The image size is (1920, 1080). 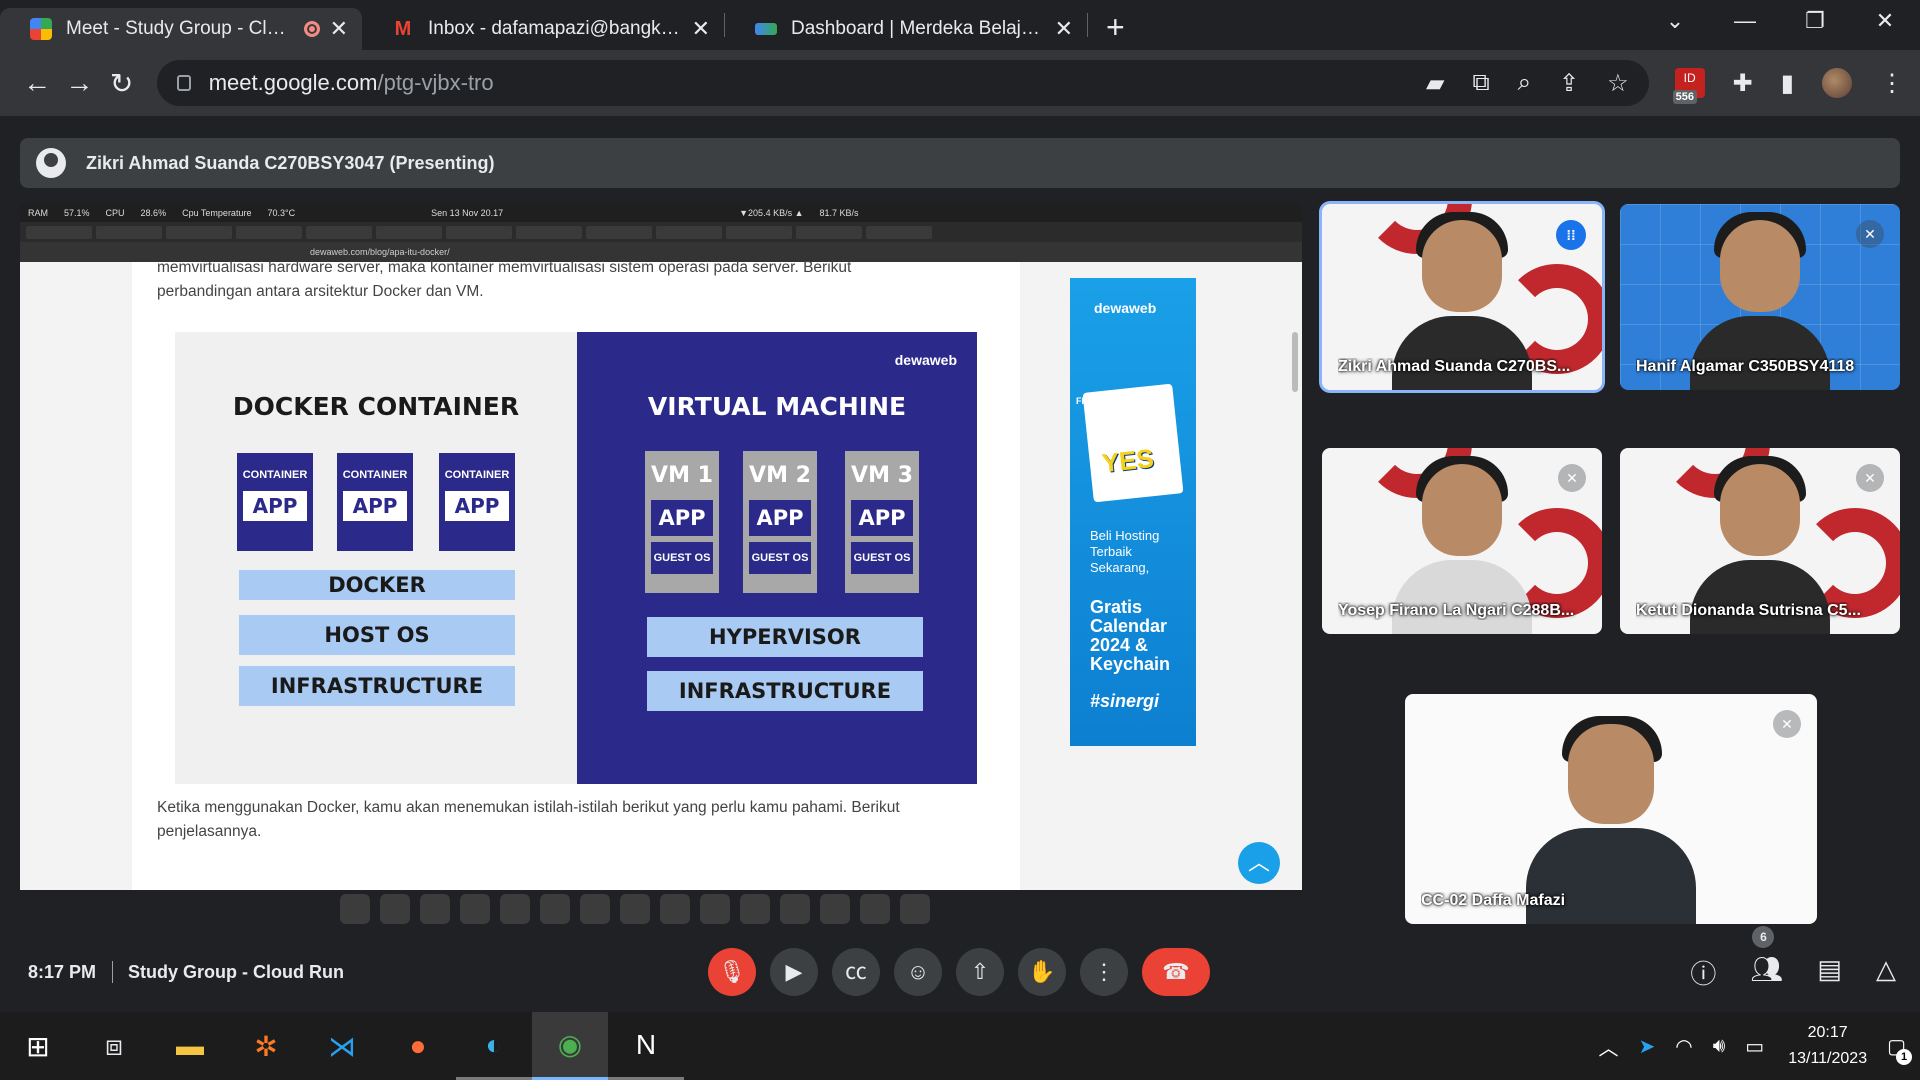 I want to click on battery-icon: ▭, so click(x=1754, y=1046).